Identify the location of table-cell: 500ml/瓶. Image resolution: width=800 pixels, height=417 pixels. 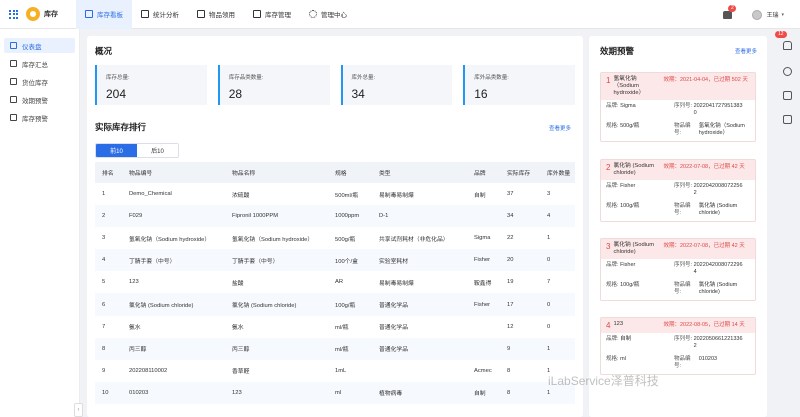
(347, 195).